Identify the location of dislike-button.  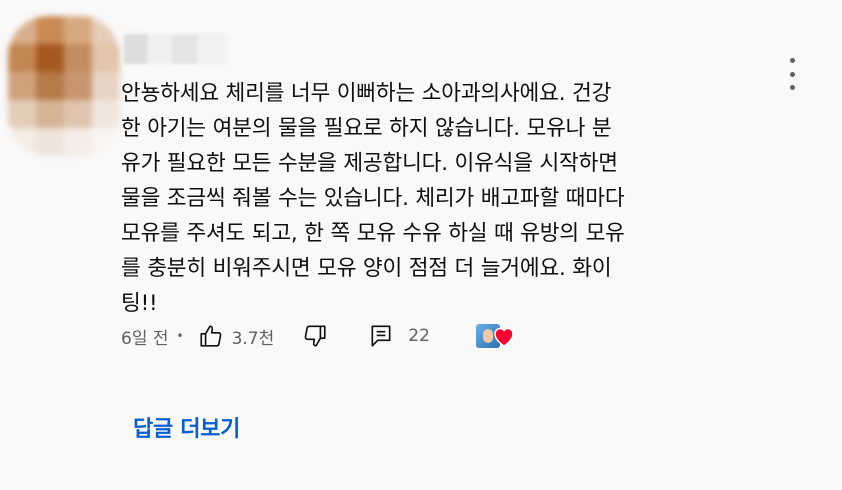
(315, 336).